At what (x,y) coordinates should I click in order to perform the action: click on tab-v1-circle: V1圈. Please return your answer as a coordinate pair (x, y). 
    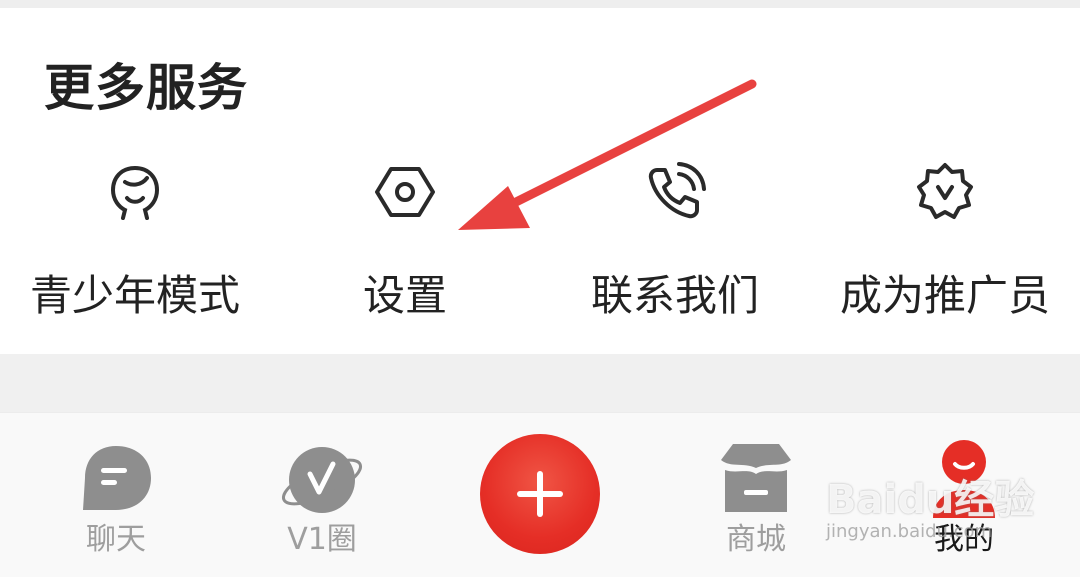
    Looking at the image, I should click on (322, 494).